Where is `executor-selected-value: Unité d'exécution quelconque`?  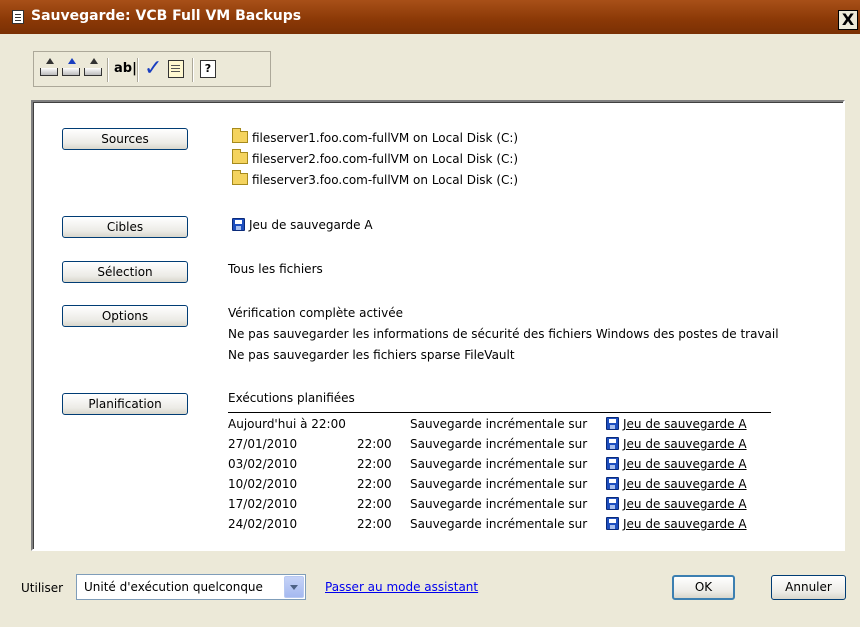 executor-selected-value: Unité d'exécution quelconque is located at coordinates (173, 587).